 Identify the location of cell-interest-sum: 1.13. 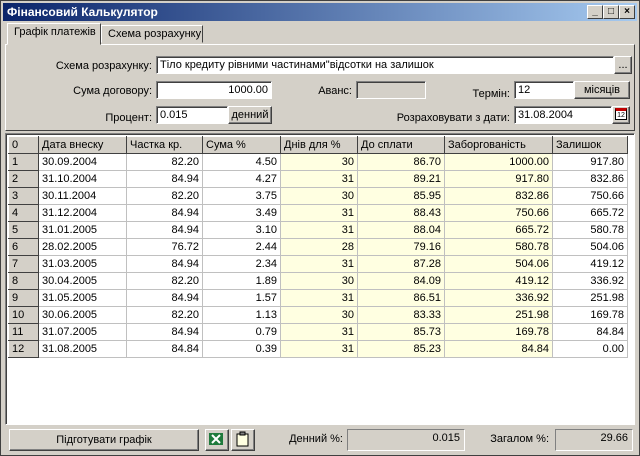
(241, 315).